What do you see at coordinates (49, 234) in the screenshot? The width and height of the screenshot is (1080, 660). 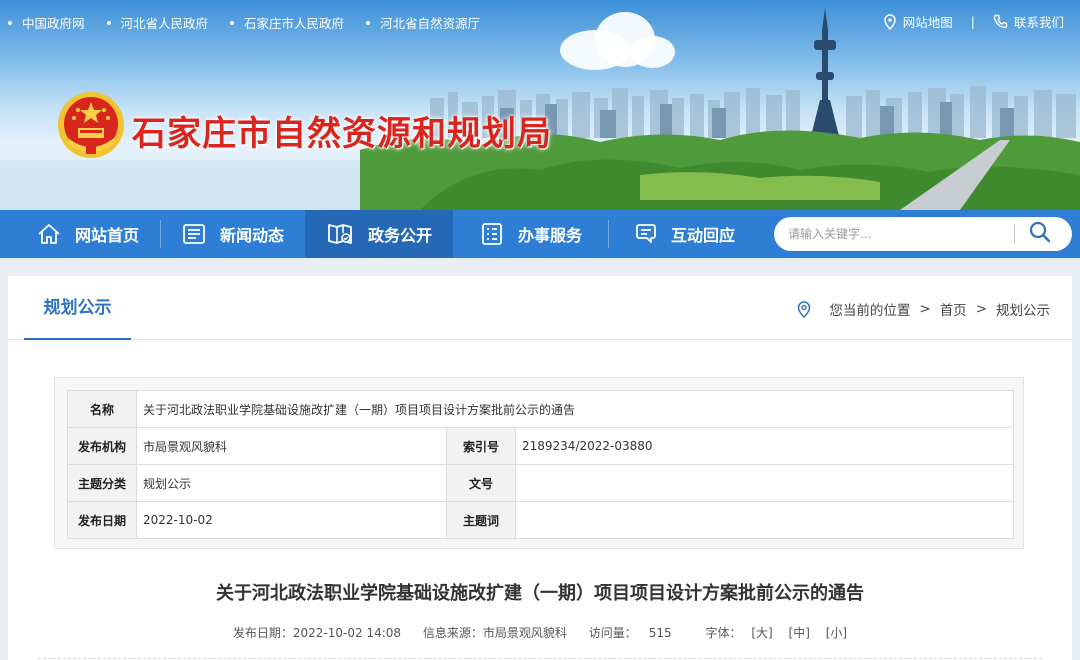 I see `home-icon` at bounding box center [49, 234].